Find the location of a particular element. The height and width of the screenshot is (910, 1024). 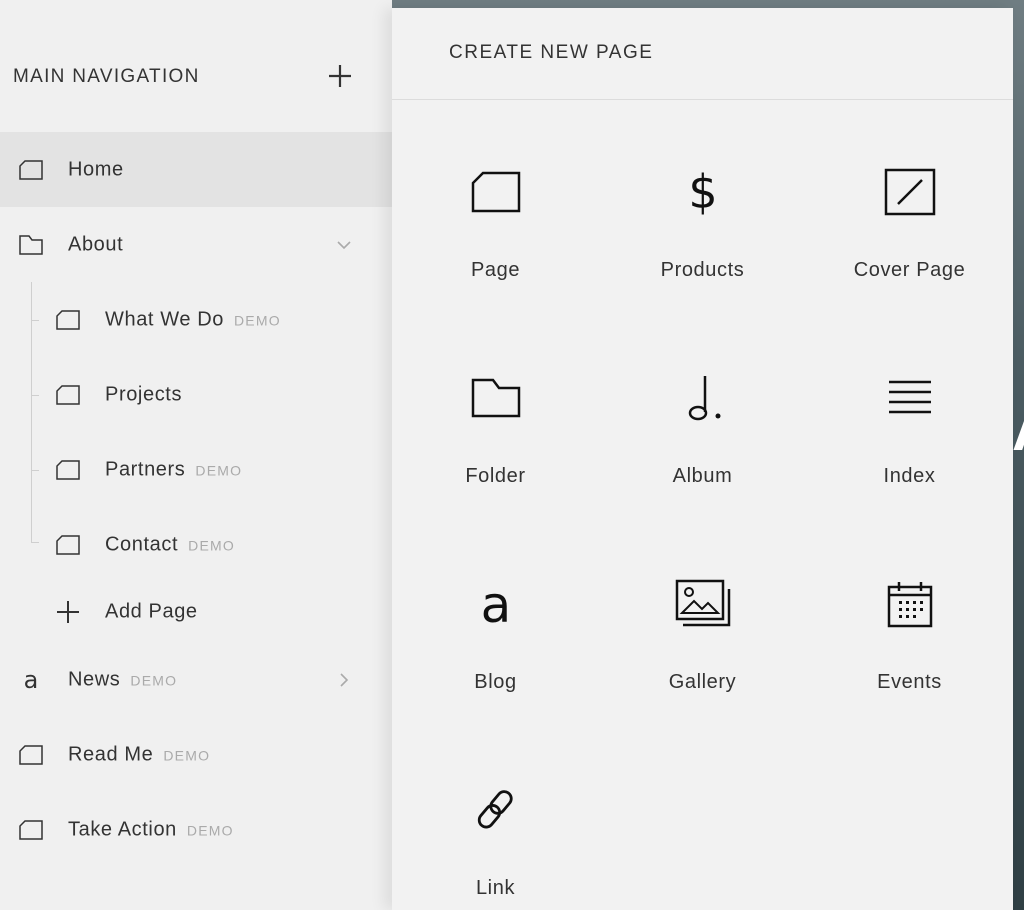

link-icon is located at coordinates (496, 810).